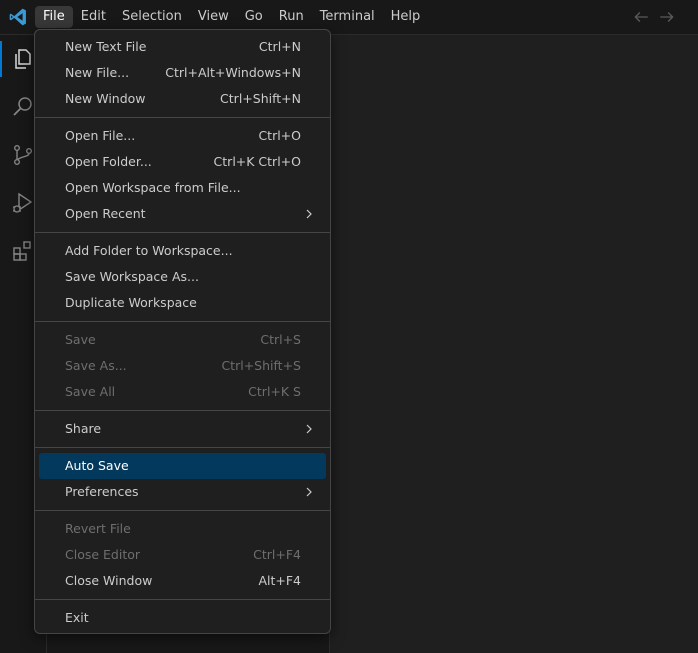  I want to click on menu-selection: Selection, so click(152, 17).